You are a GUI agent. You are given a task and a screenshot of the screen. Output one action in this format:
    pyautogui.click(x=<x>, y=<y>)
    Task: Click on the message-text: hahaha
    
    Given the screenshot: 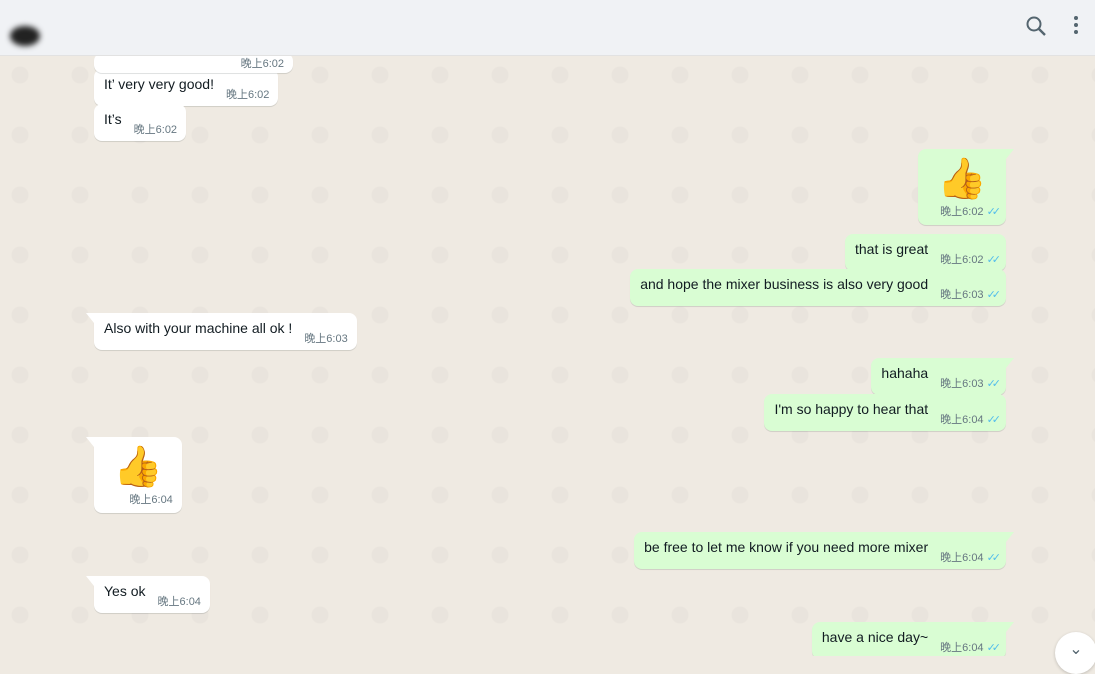 What is the action you would take?
    pyautogui.click(x=905, y=373)
    